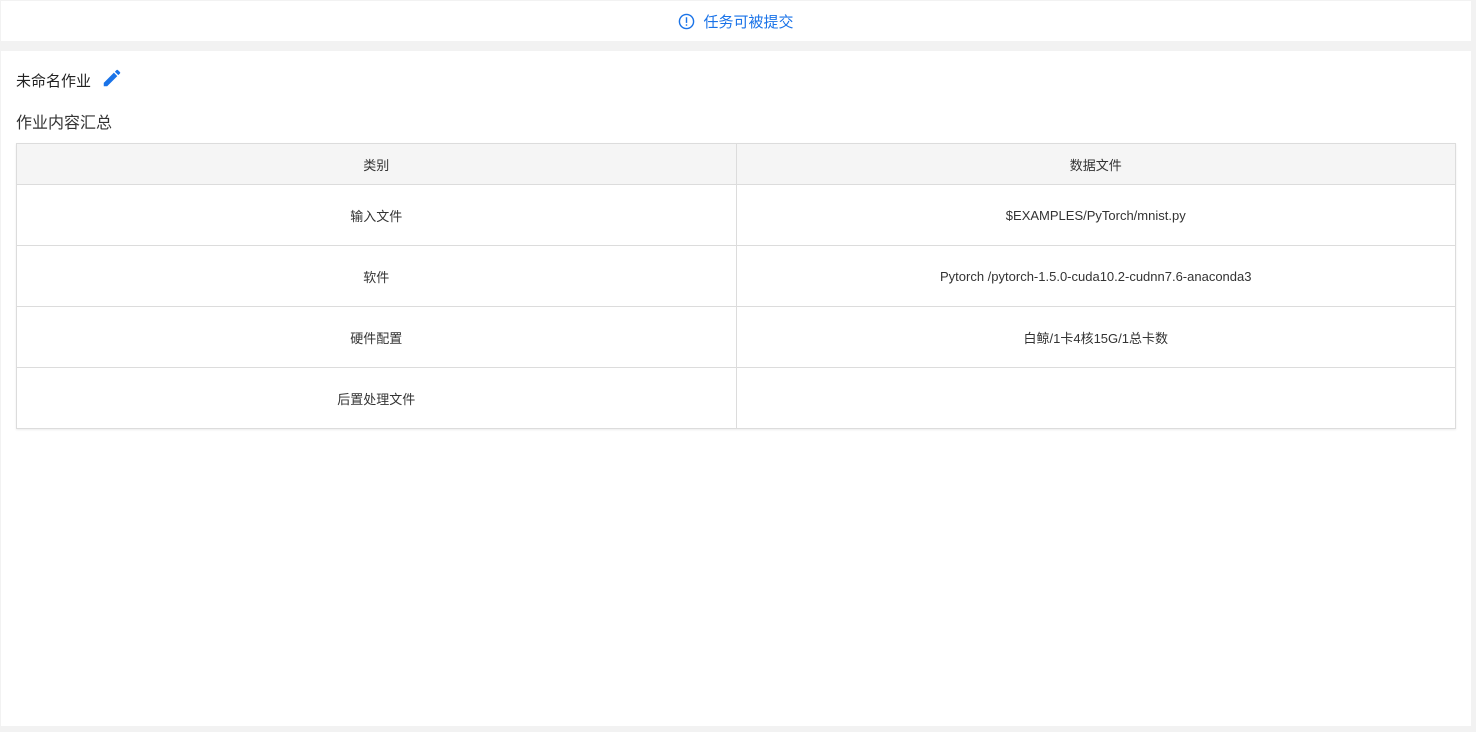  What do you see at coordinates (1095, 337) in the screenshot?
I see `row-value: 白鲸/1卡4核15G/1总卡数` at bounding box center [1095, 337].